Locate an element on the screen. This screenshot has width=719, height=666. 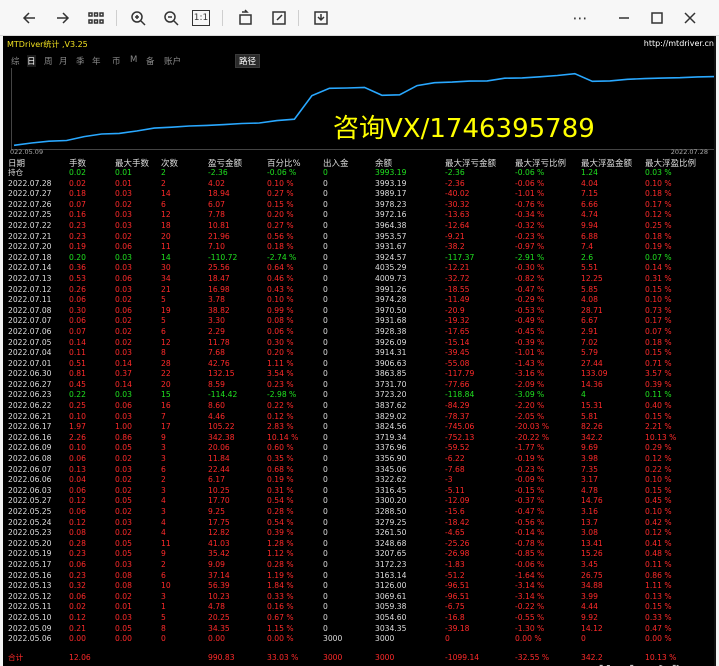
cell-10: 27.44 is located at coordinates (592, 363).